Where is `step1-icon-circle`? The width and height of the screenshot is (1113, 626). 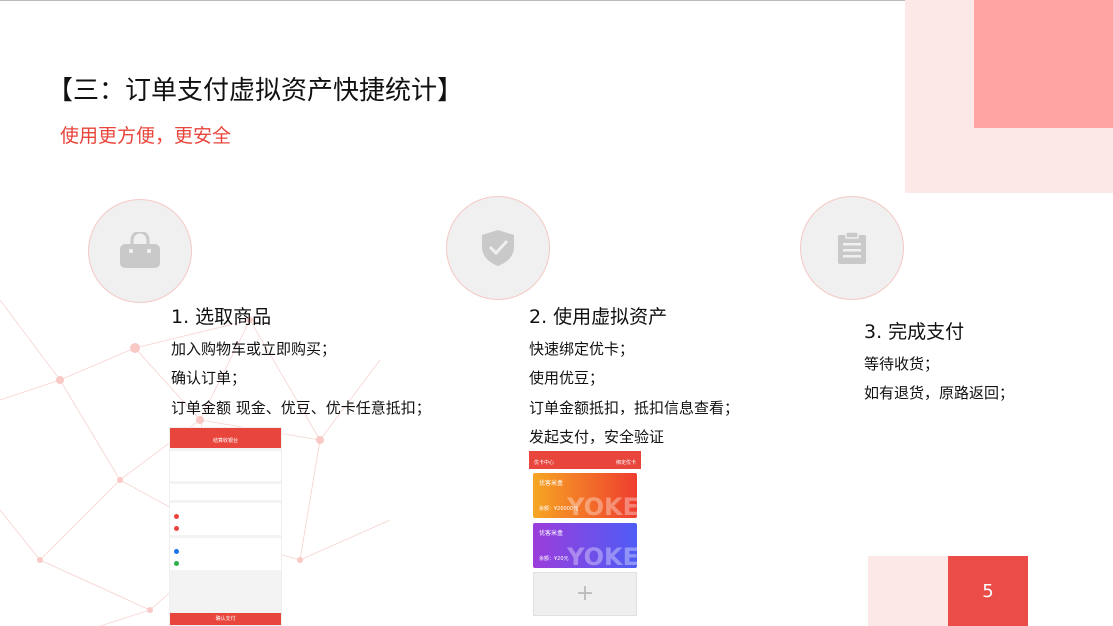
step1-icon-circle is located at coordinates (140, 251).